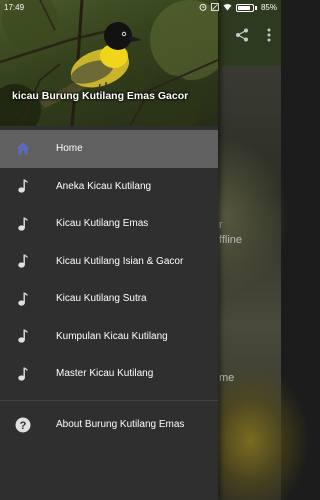  What do you see at coordinates (227, 8) in the screenshot?
I see `wifi-icon` at bounding box center [227, 8].